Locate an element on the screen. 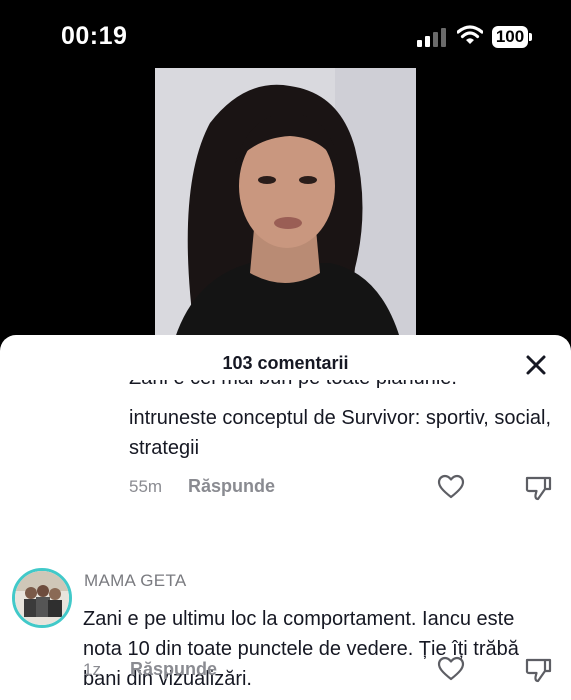 The width and height of the screenshot is (571, 700). avatar-image is located at coordinates (42, 598).